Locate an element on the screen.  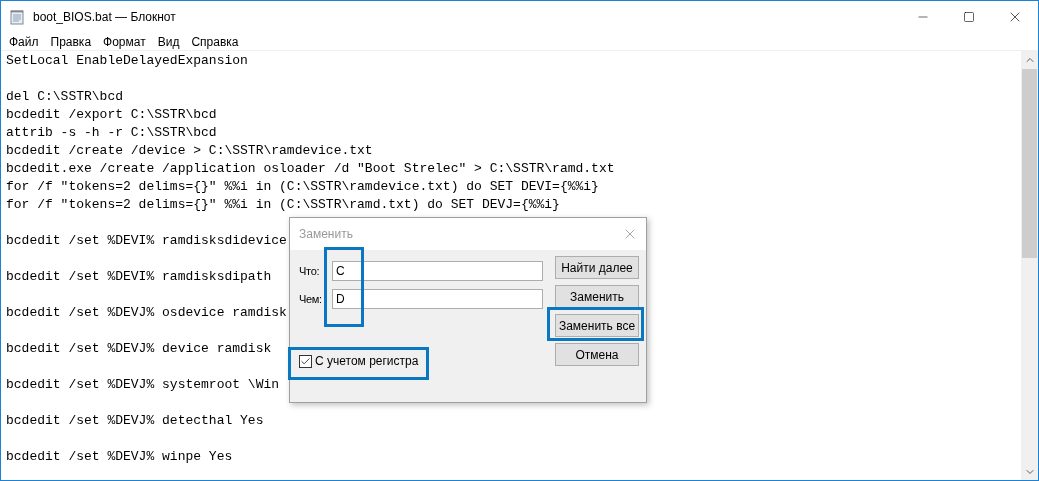
code-line: bcdedit /set %DEVJ% winpe Yes is located at coordinates (119, 457).